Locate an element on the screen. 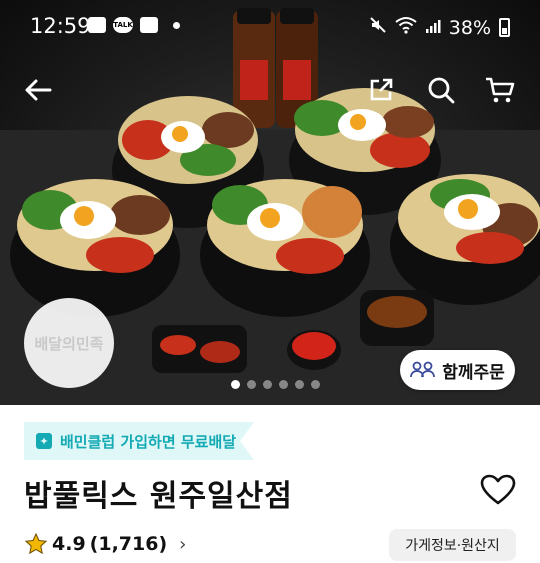 This screenshot has width=540, height=563. wifi-icon is located at coordinates (406, 27).